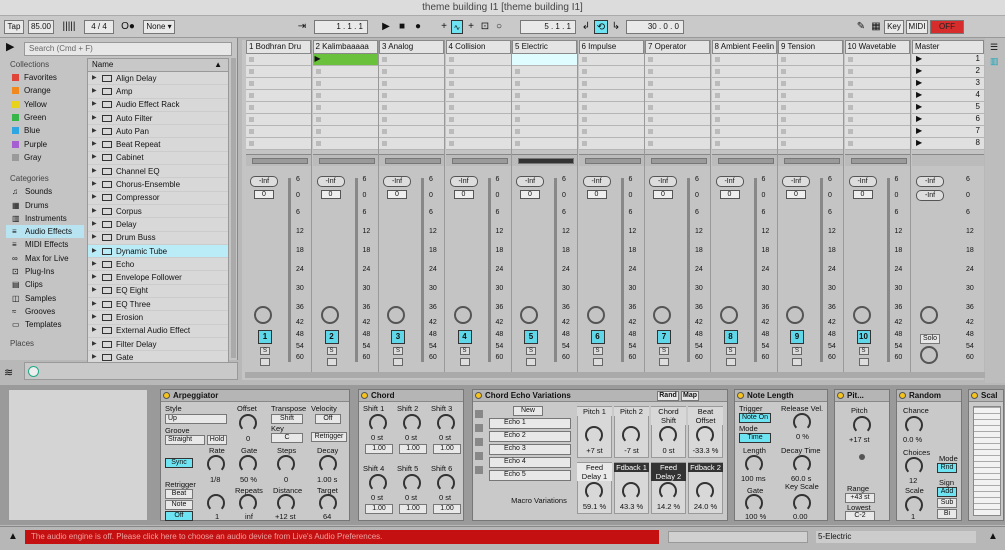  What do you see at coordinates (13, 536) in the screenshot?
I see `collapse-icon: ▲` at bounding box center [13, 536].